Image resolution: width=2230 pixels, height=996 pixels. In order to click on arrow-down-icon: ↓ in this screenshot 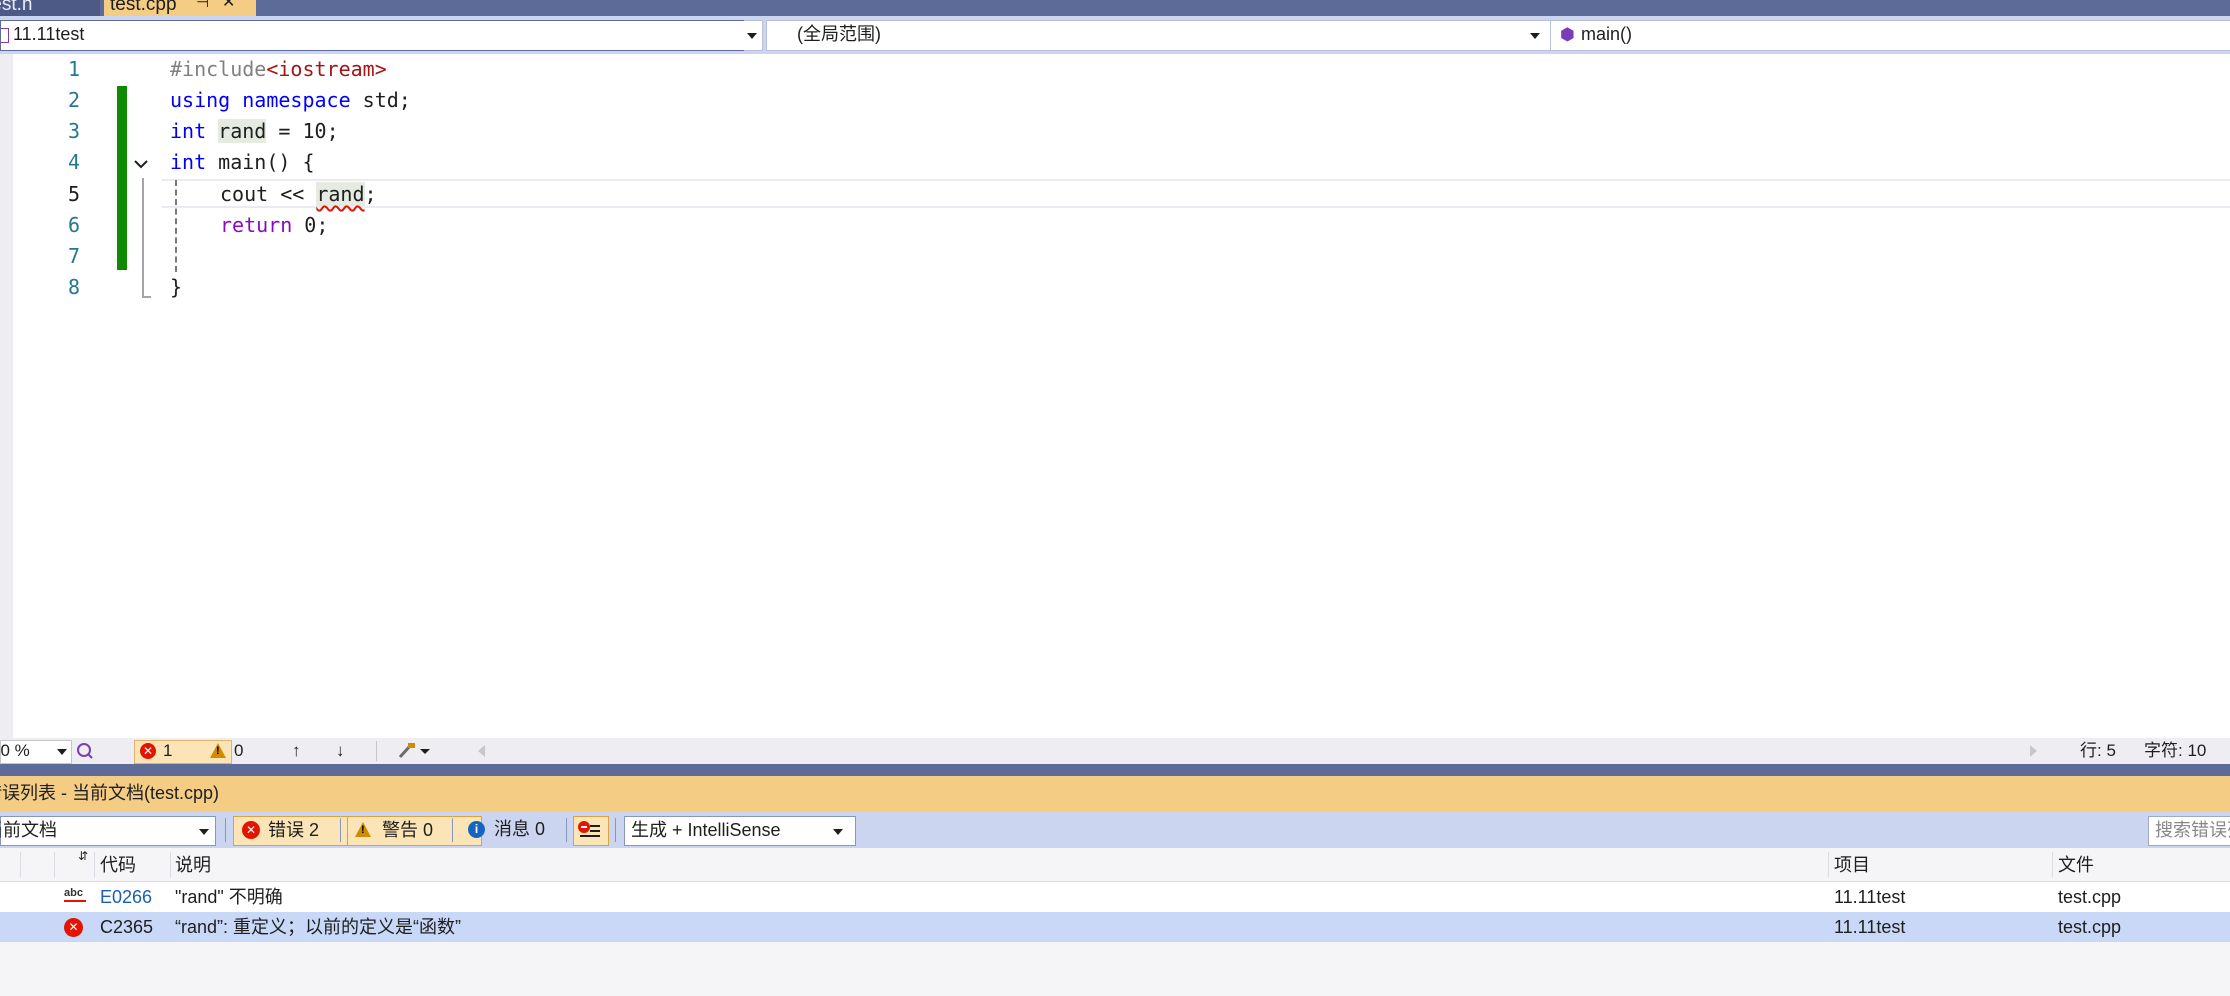, I will do `click(340, 750)`.